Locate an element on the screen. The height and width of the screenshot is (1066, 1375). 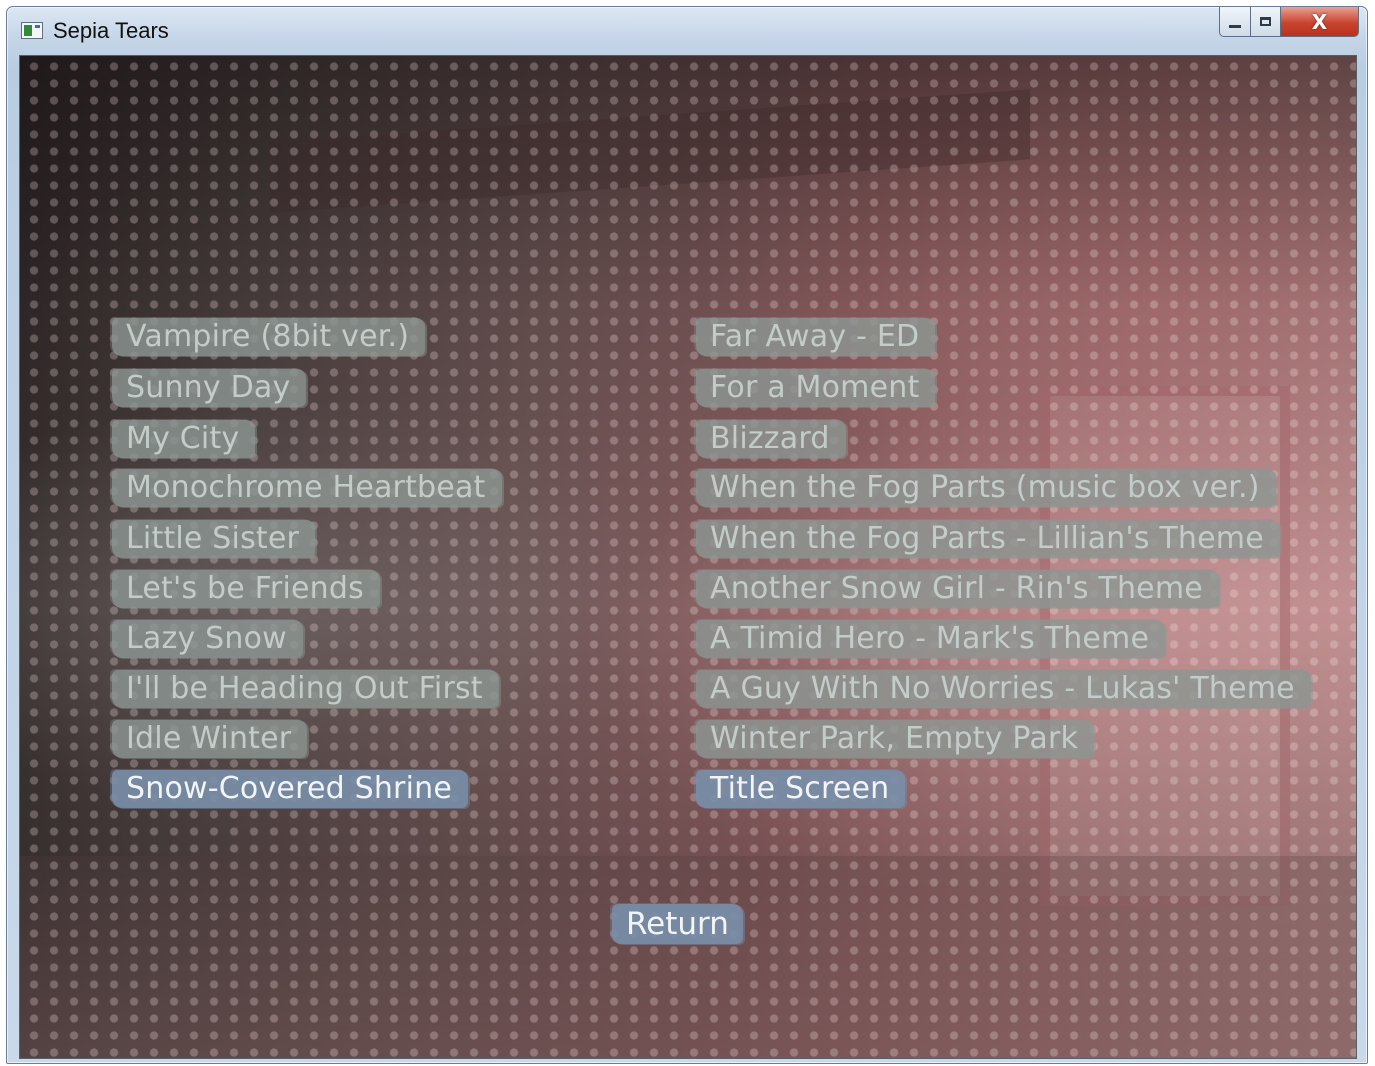
maximize-icon is located at coordinates (1265, 21).